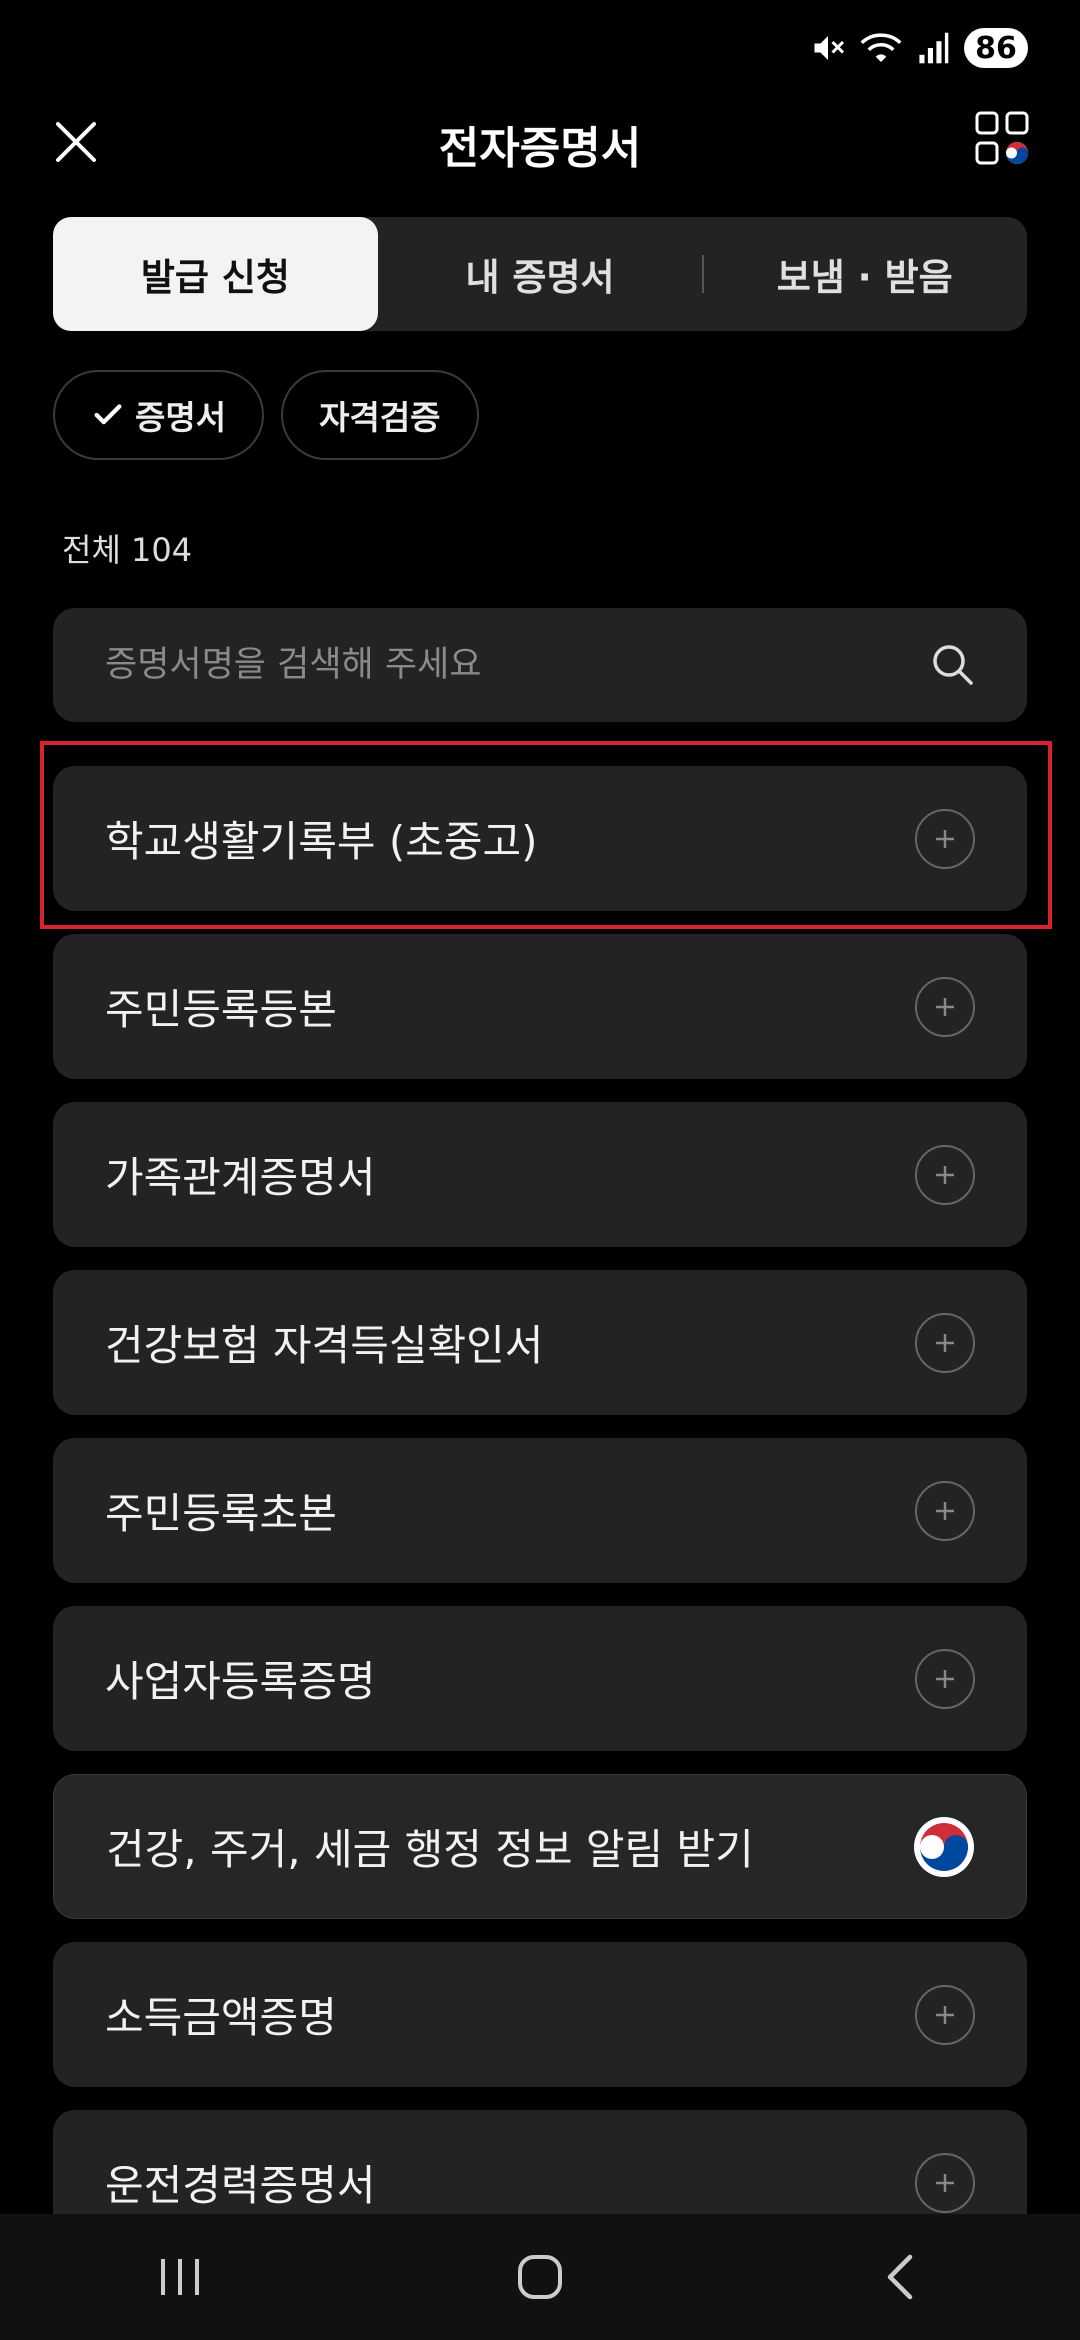 The height and width of the screenshot is (2340, 1080). I want to click on item-label: 운전경력증명서, so click(240, 2185).